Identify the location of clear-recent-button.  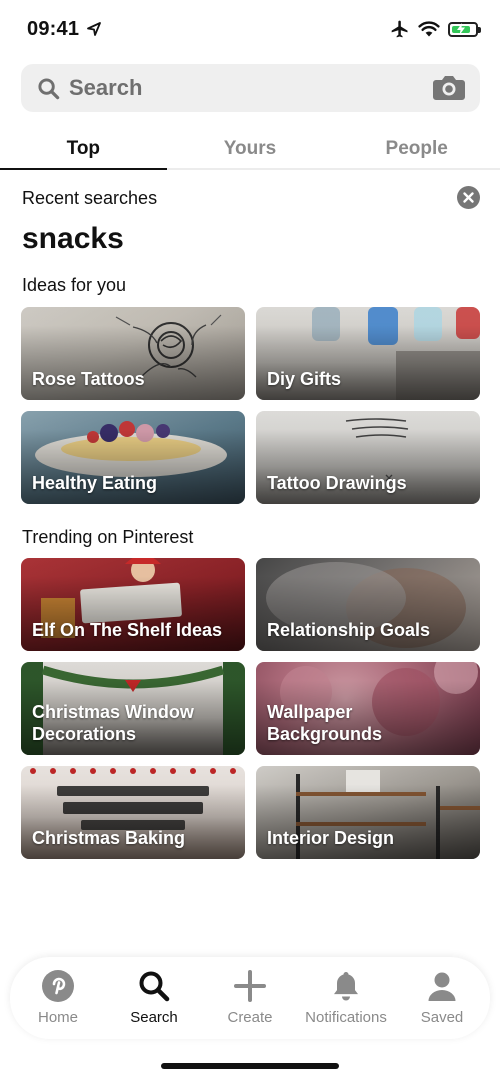
(468, 197).